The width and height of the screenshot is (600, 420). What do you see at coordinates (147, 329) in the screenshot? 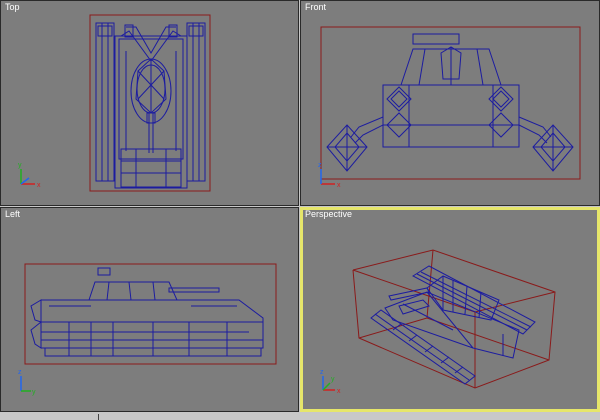
I see `left-view-wireframe: z y` at bounding box center [147, 329].